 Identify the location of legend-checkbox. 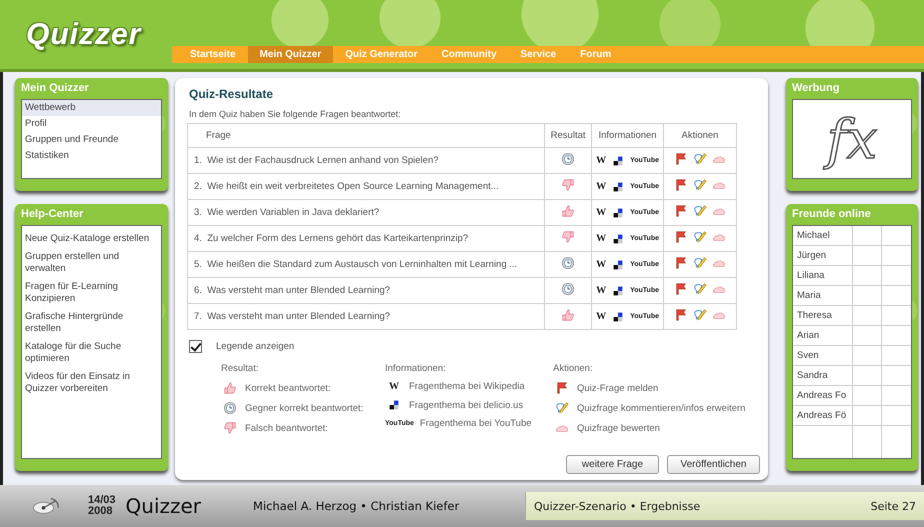
(195, 346).